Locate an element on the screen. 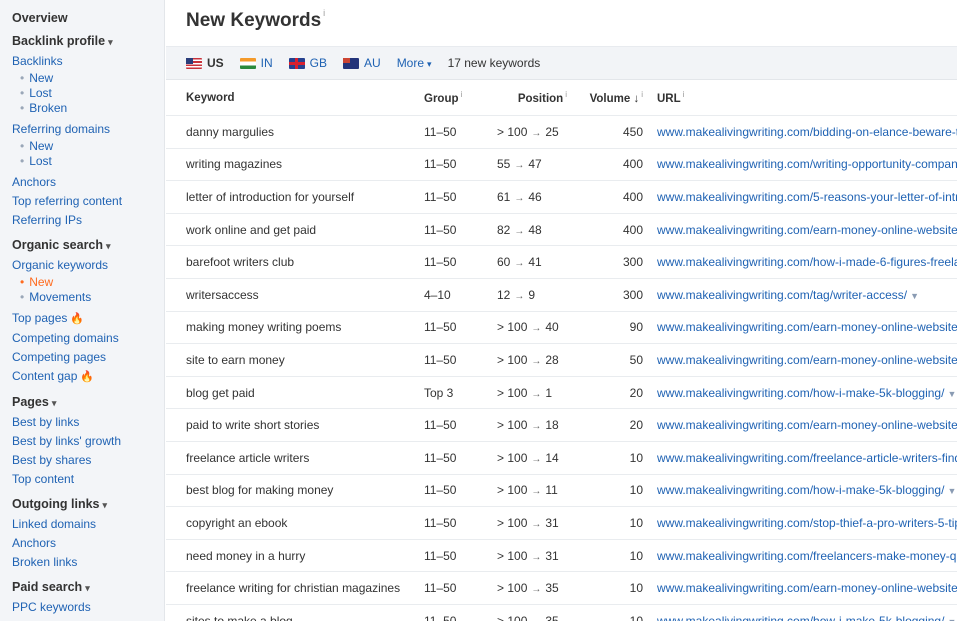  sidebar-item-content-gap: Content gap 🔥 is located at coordinates (88, 377).